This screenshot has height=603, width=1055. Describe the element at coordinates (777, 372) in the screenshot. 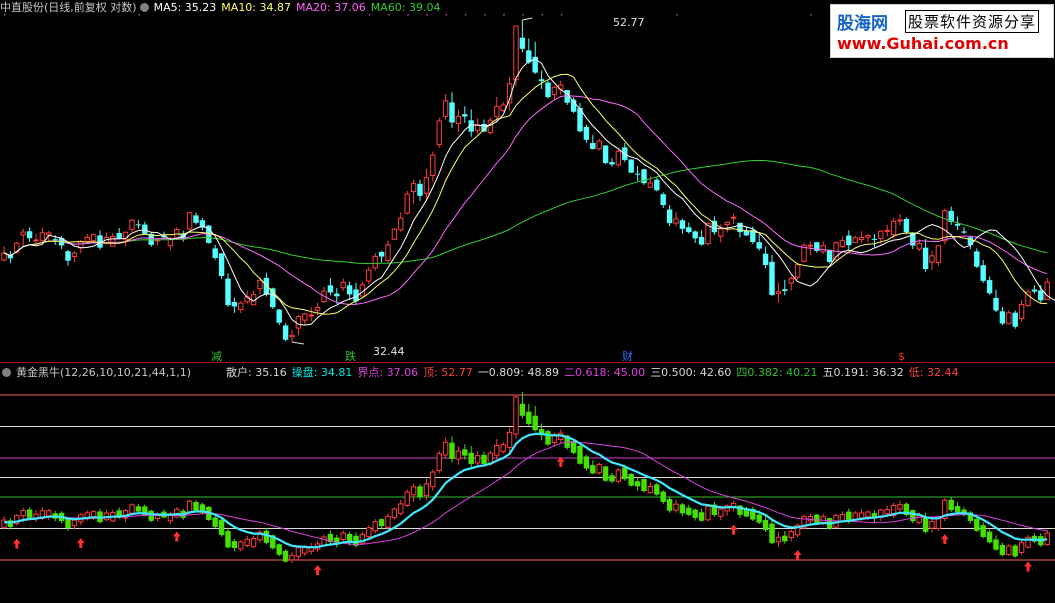

I see `indicator-value: 四0.382: 40.21` at that location.